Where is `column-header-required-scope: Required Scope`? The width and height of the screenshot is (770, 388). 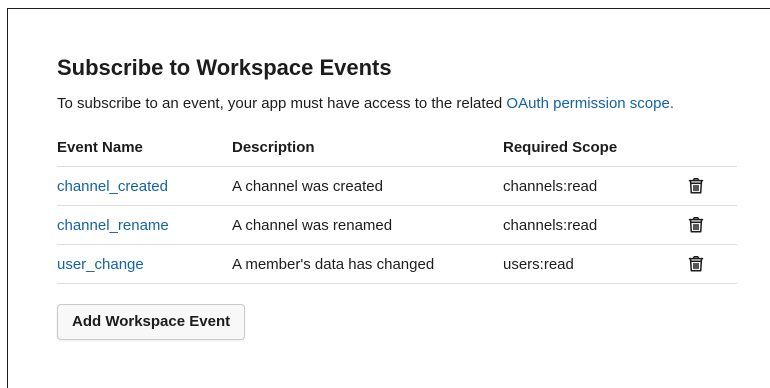 column-header-required-scope: Required Scope is located at coordinates (595, 147).